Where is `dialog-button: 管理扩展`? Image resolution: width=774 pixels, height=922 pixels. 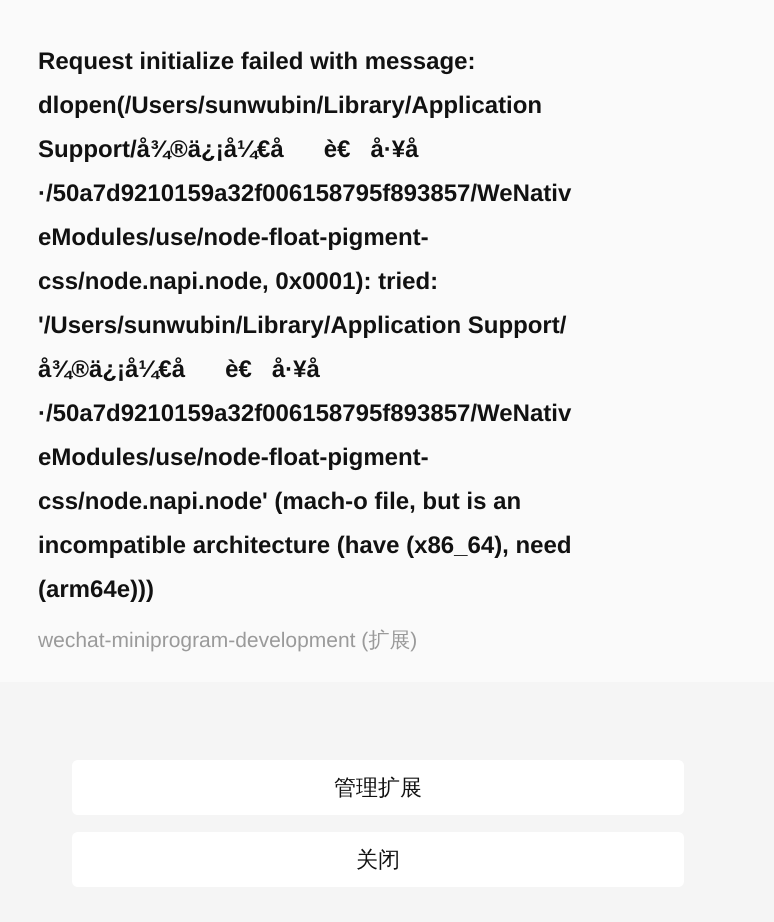
dialog-button: 管理扩展 is located at coordinates (378, 787).